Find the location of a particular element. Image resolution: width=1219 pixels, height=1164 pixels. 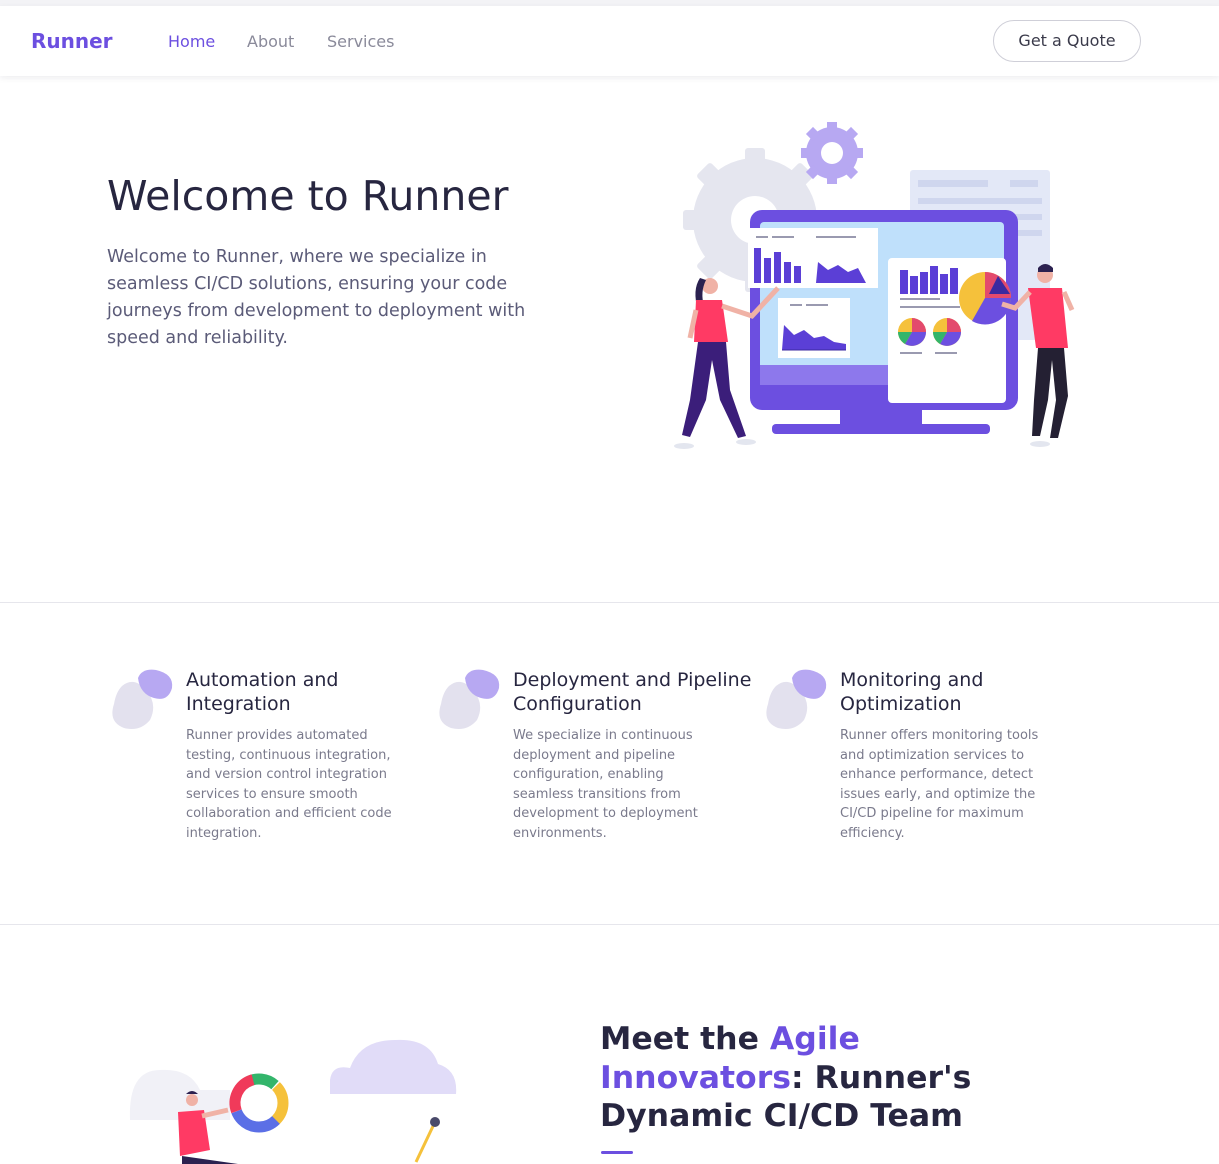

area-chart-card is located at coordinates (814, 328).